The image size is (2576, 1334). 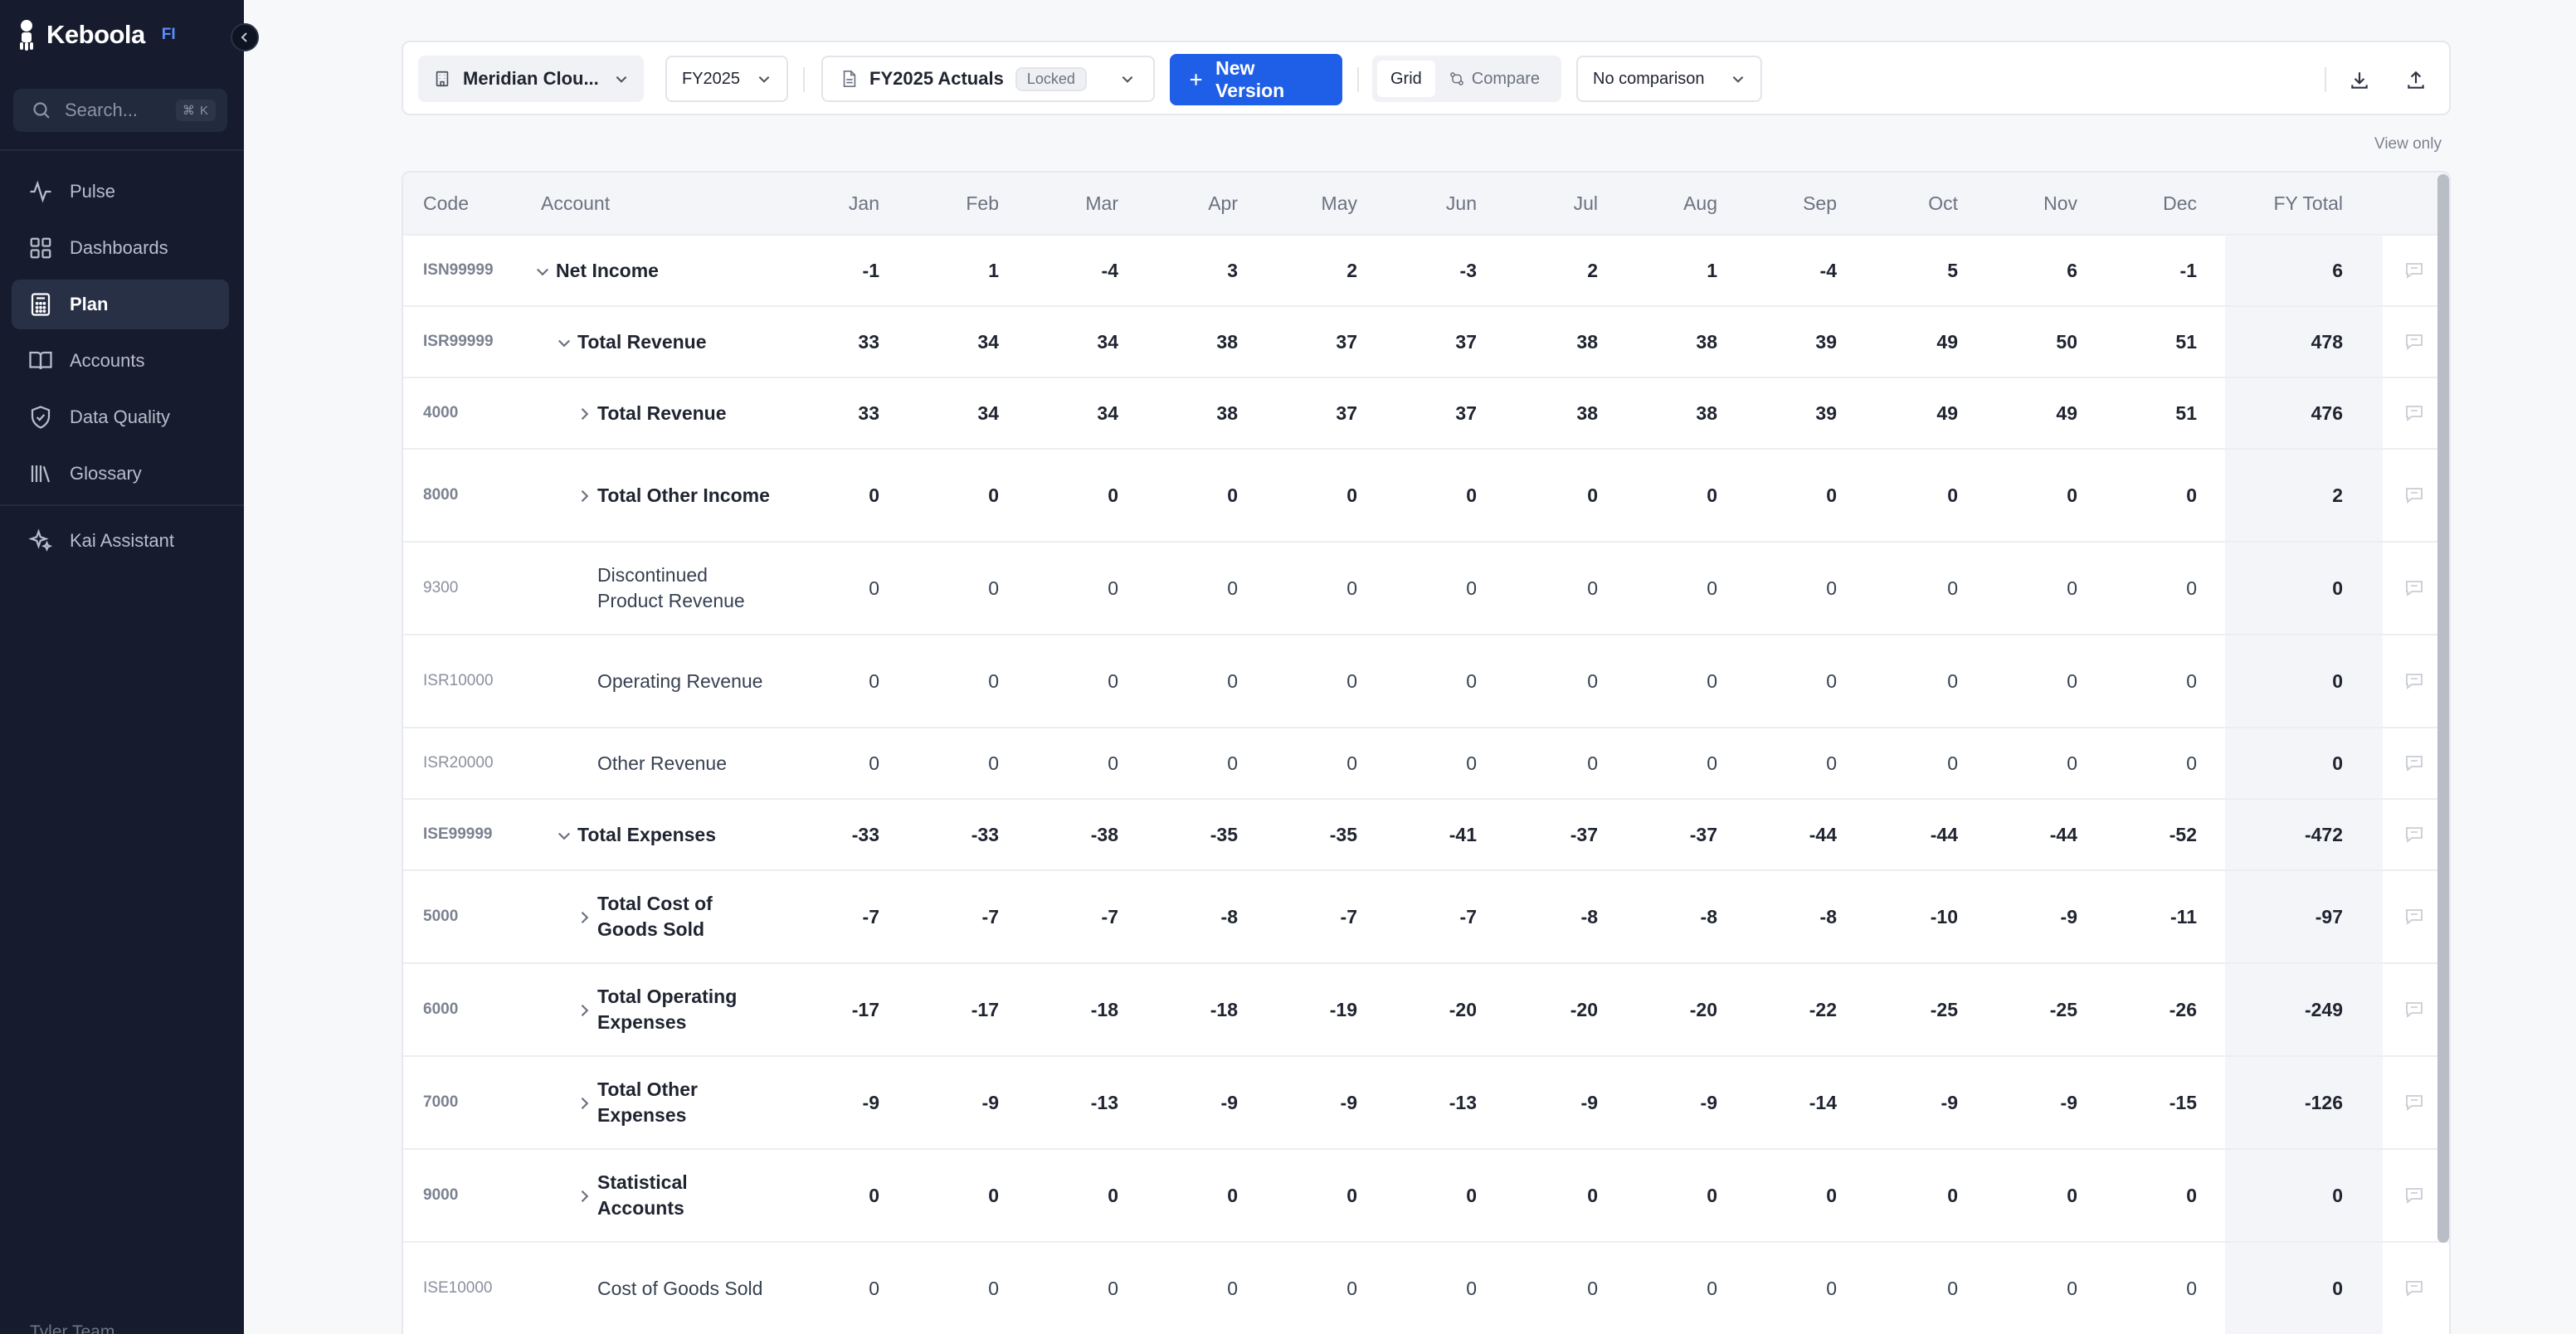 I want to click on value-cell-oct: -25, so click(x=1908, y=1009).